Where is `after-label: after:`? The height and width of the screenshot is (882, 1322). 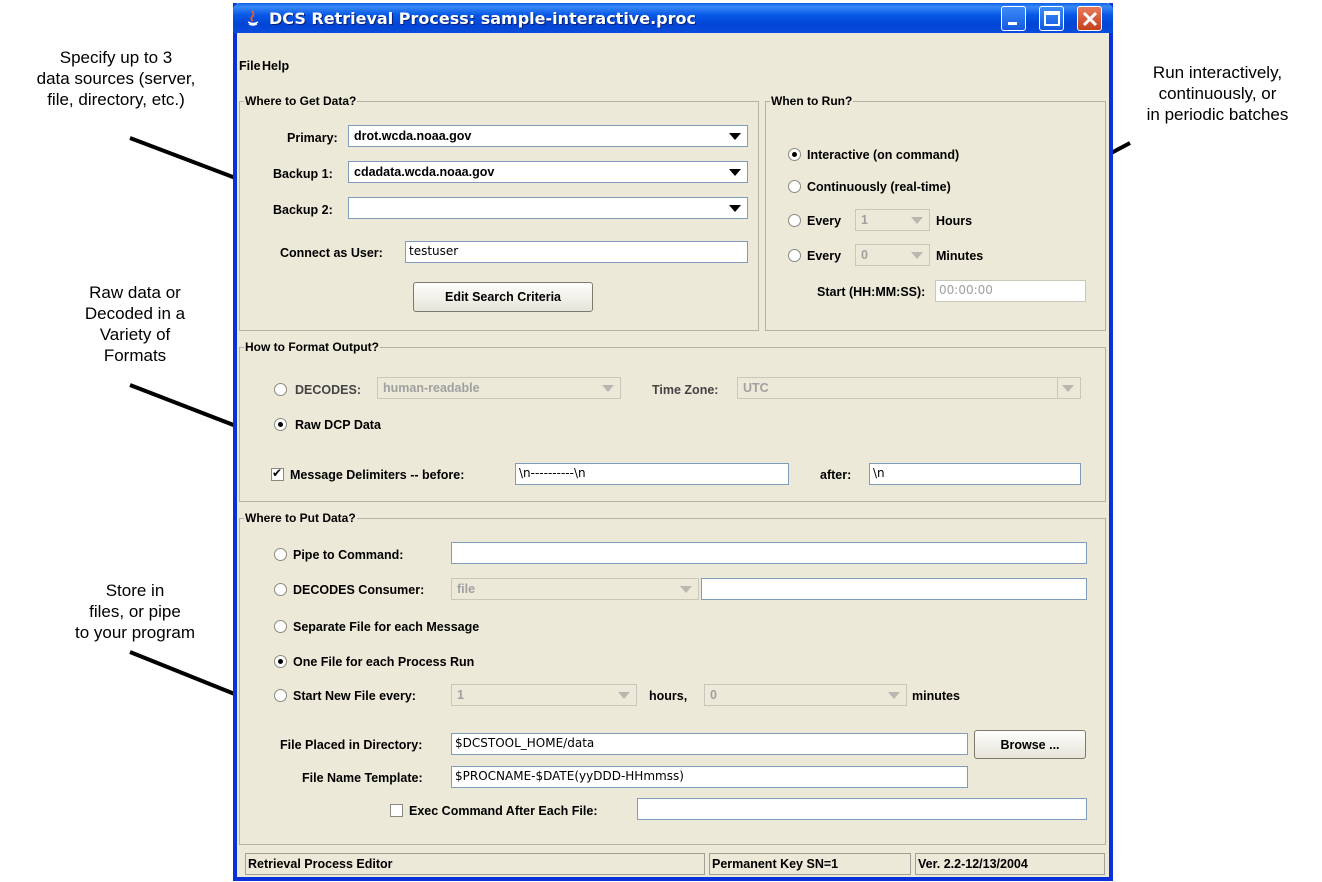
after-label: after: is located at coordinates (836, 475).